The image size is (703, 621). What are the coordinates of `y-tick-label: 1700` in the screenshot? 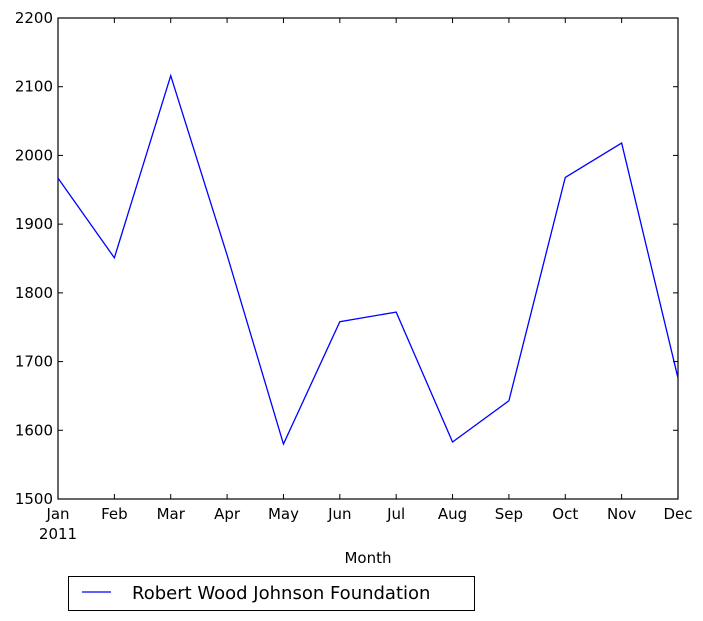 It's located at (34, 362).